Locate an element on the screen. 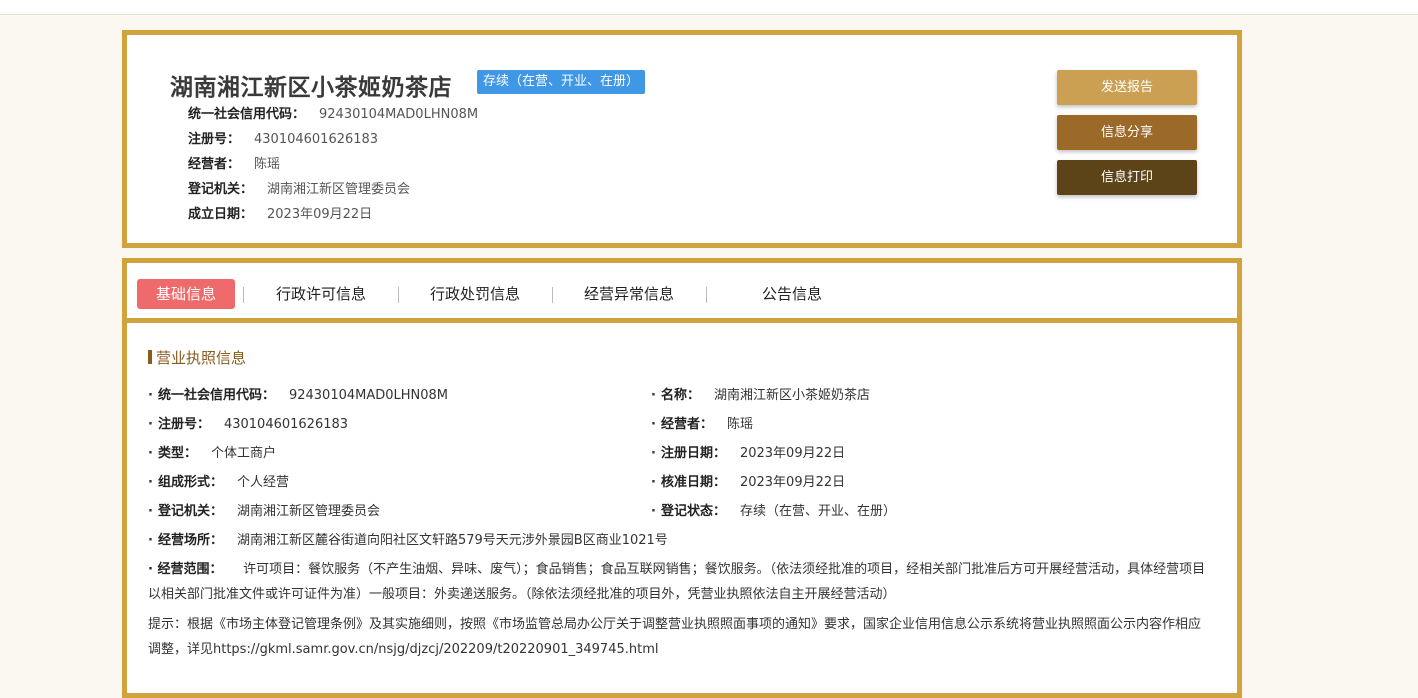 Image resolution: width=1418 pixels, height=698 pixels. field-label: 核准日期： is located at coordinates (693, 482).